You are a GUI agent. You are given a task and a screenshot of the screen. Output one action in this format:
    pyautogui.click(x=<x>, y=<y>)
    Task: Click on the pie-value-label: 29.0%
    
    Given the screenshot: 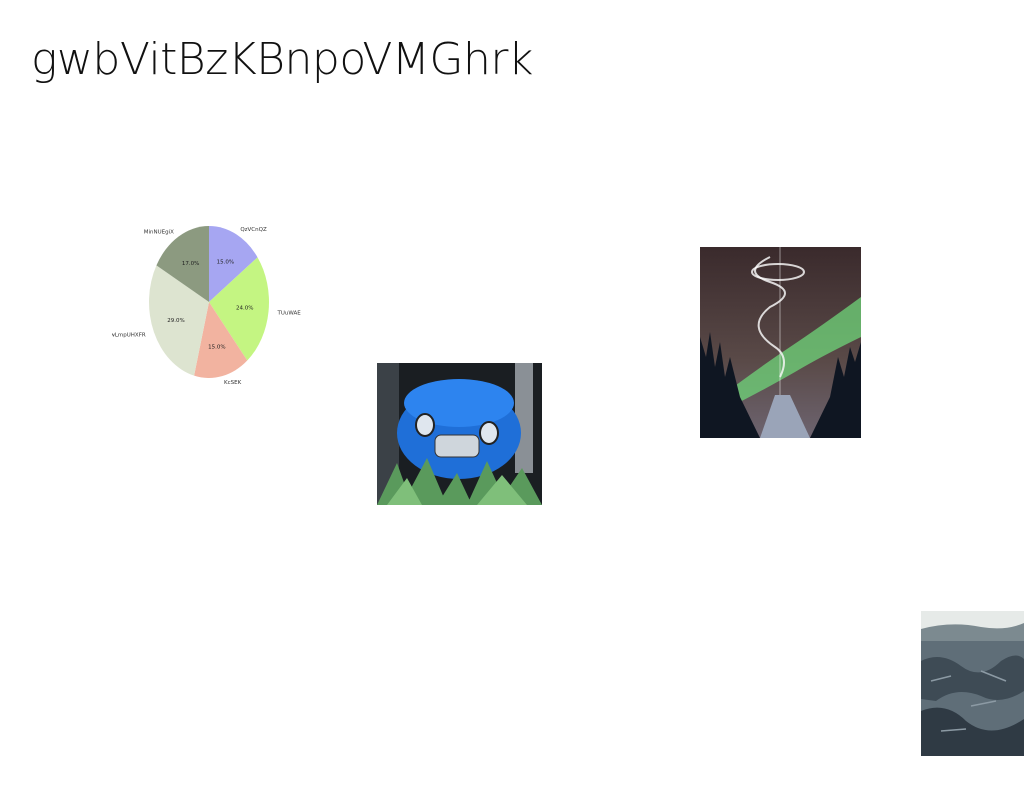 What is the action you would take?
    pyautogui.click(x=175, y=321)
    